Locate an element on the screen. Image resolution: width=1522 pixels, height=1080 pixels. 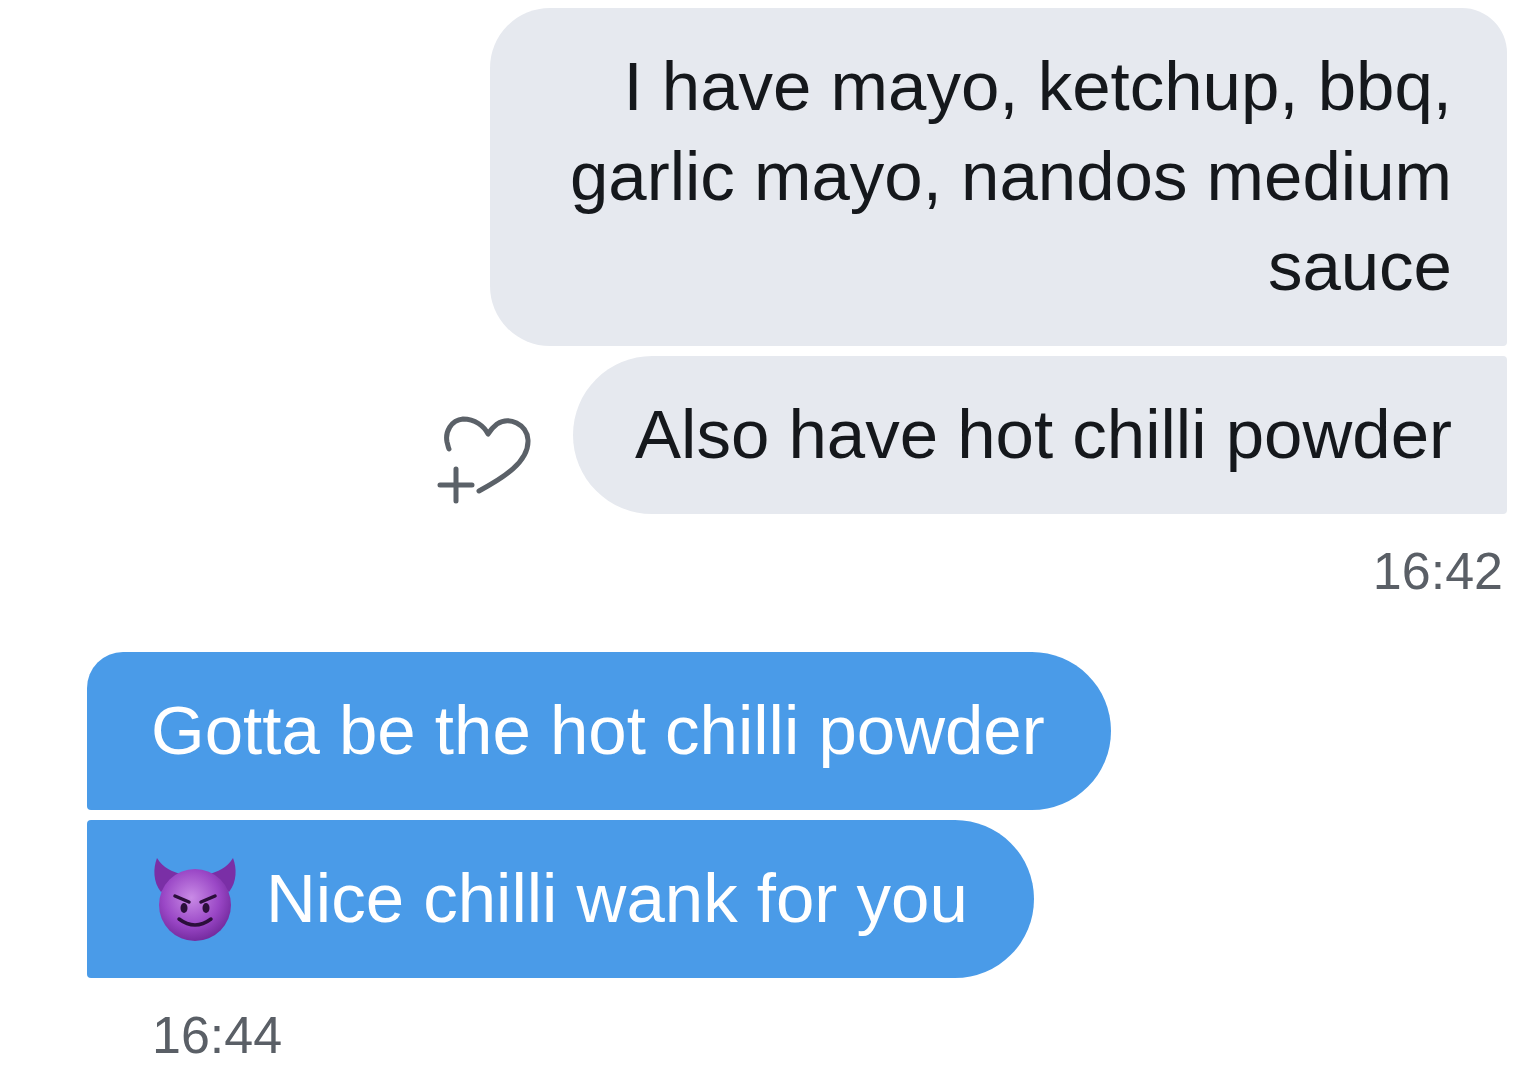
message-time: 16:44 is located at coordinates (217, 1035).